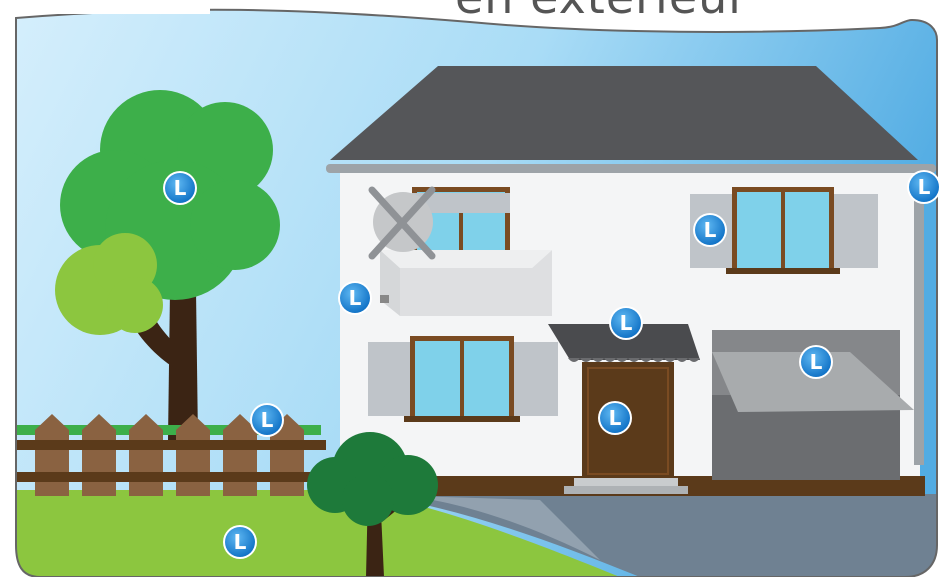 The height and width of the screenshot is (577, 939). What do you see at coordinates (391, 379) in the screenshot?
I see `shutter-left-lower` at bounding box center [391, 379].